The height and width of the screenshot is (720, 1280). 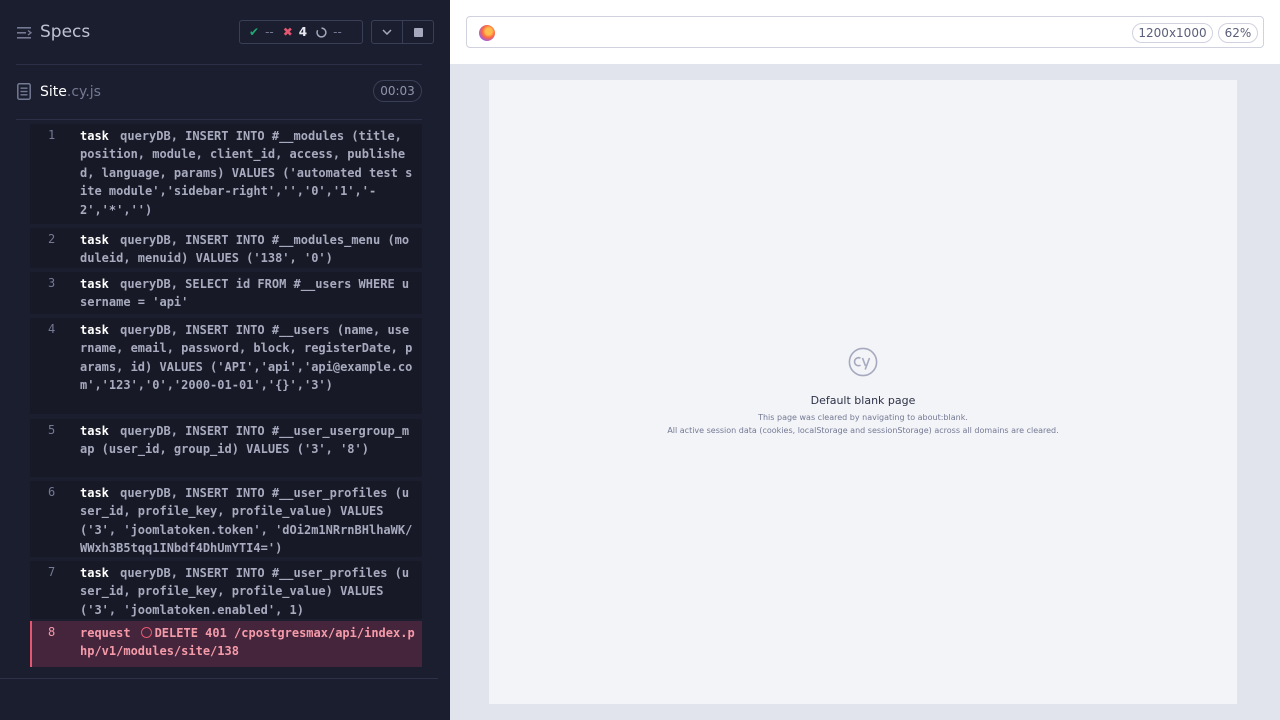 I want to click on pending-count: --, so click(x=329, y=32).